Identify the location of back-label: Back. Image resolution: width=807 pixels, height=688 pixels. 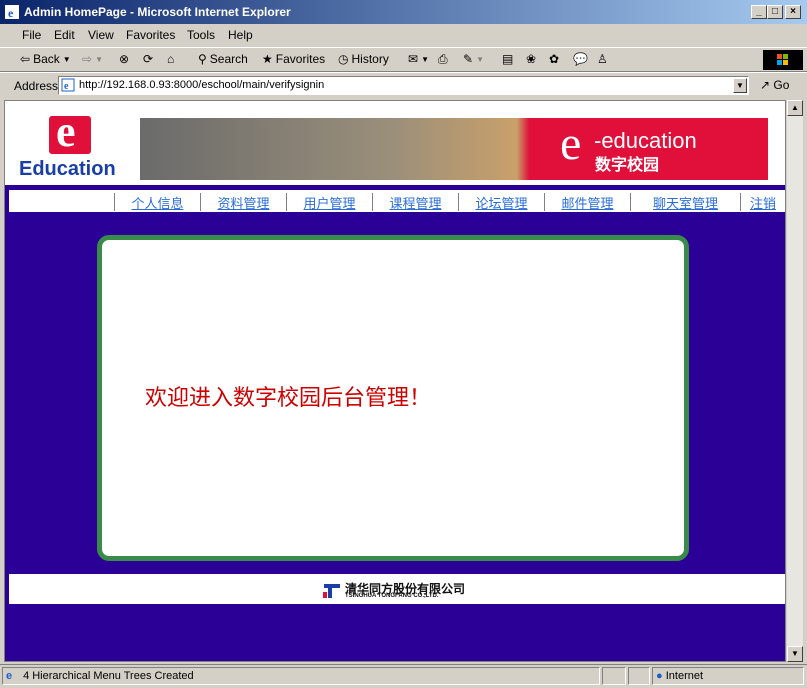
(46, 59).